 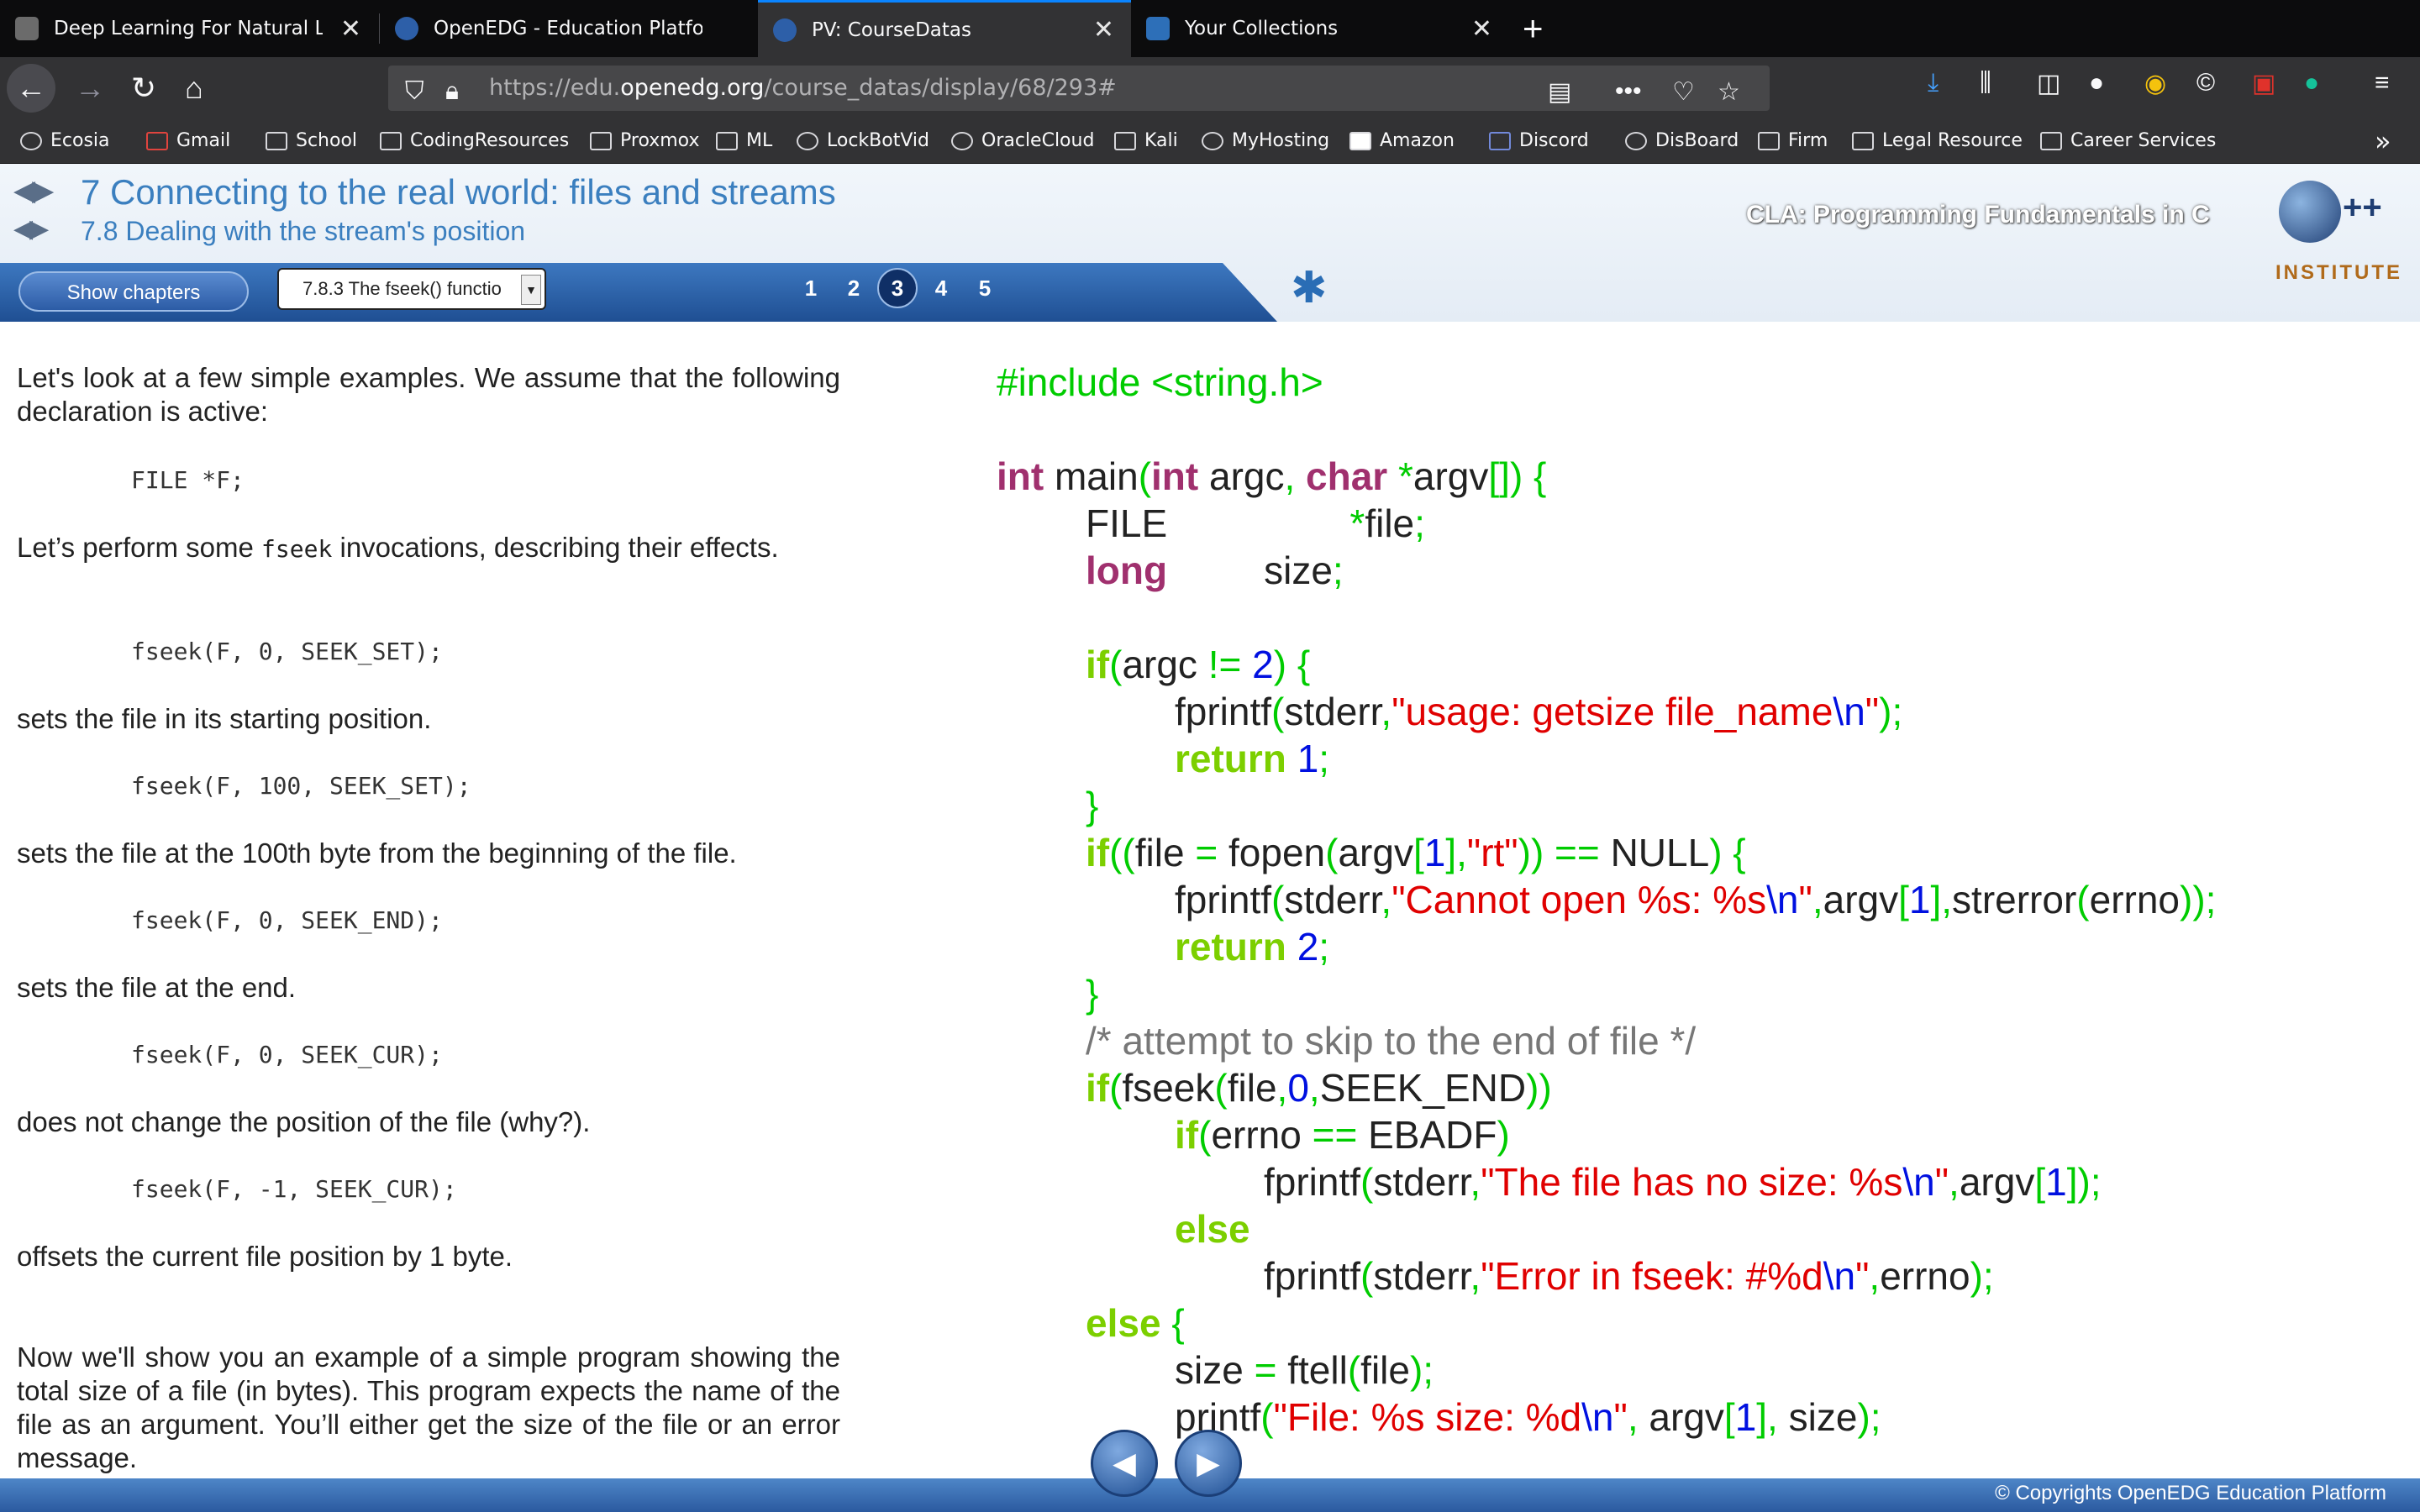 I want to click on bookmark-star-icon: ☆, so click(x=1729, y=92).